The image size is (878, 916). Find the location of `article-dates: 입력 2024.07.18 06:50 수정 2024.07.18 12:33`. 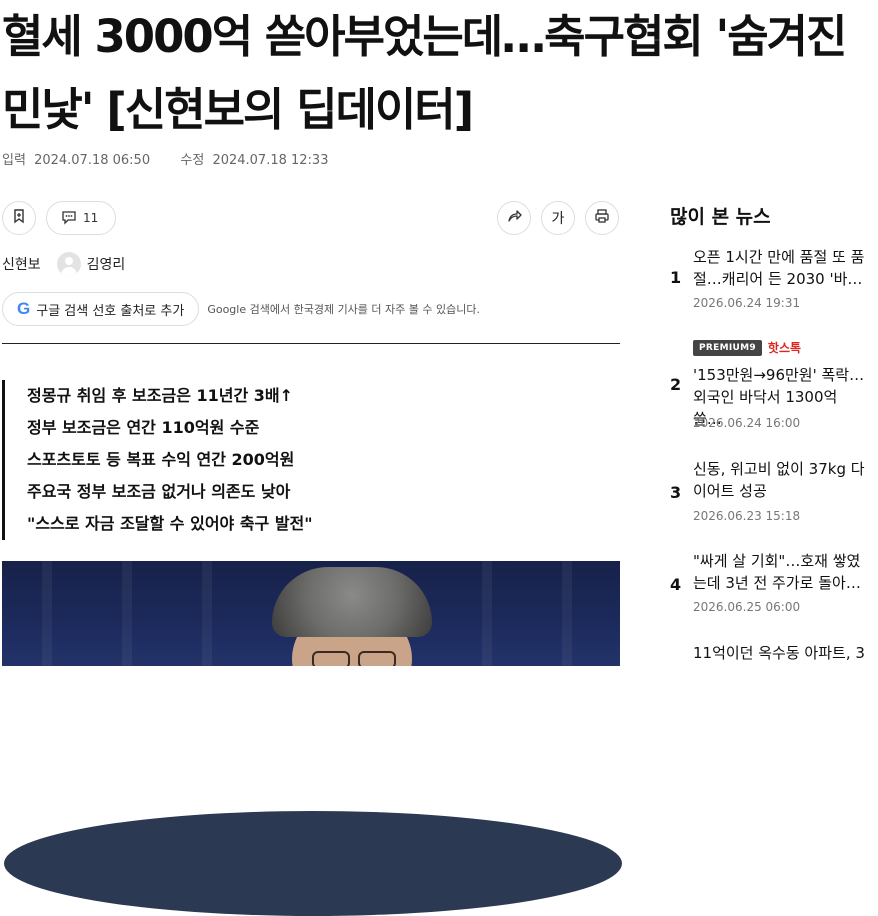

article-dates: 입력 2024.07.18 06:50 수정 2024.07.18 12:33 is located at coordinates (167, 158).